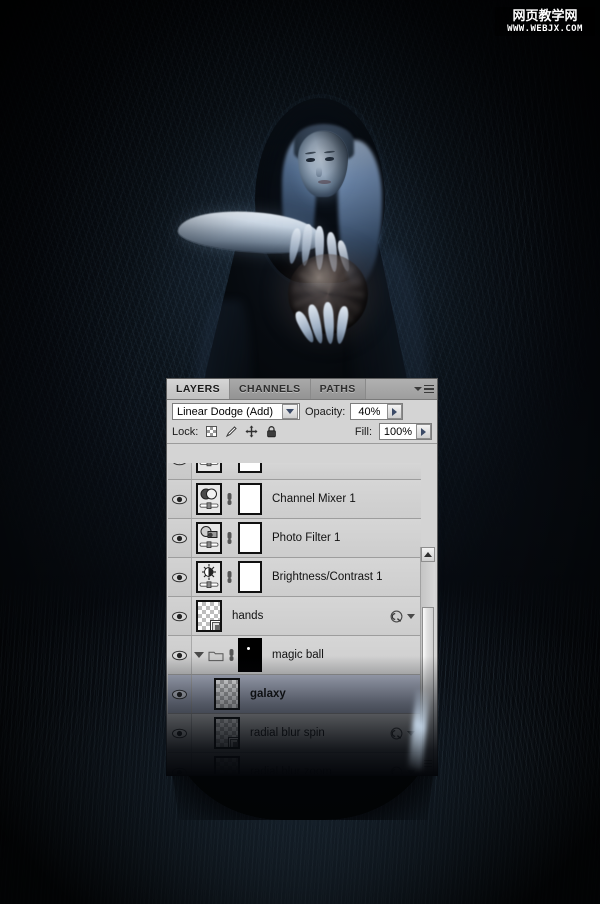 This screenshot has width=600, height=904. Describe the element at coordinates (294, 499) in the screenshot. I see `table-row: Channel Mixer 1` at that location.